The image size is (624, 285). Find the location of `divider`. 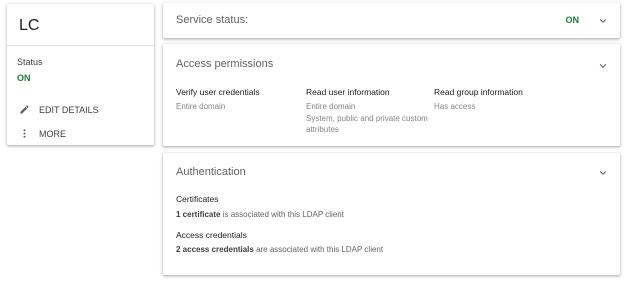

divider is located at coordinates (80, 45).